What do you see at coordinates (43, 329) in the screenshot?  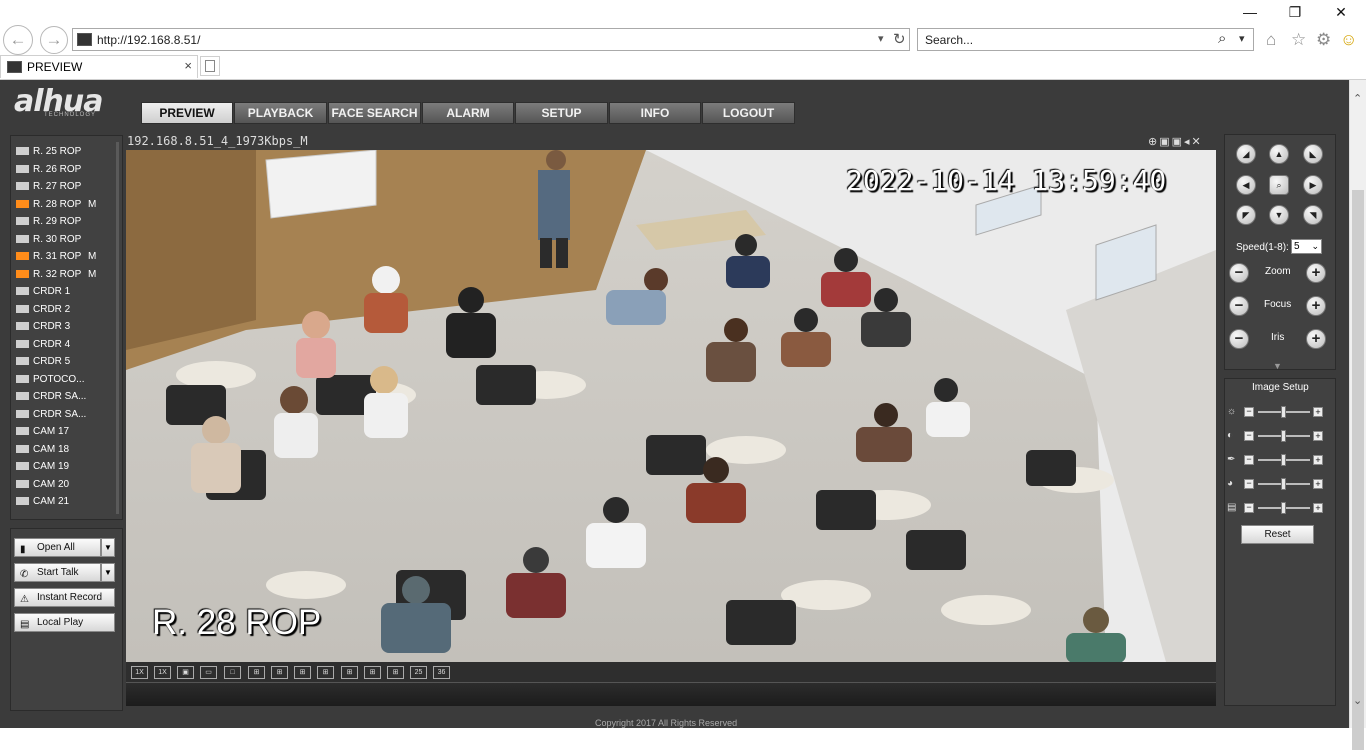 I see `camera-list-item: CRDR 3` at bounding box center [43, 329].